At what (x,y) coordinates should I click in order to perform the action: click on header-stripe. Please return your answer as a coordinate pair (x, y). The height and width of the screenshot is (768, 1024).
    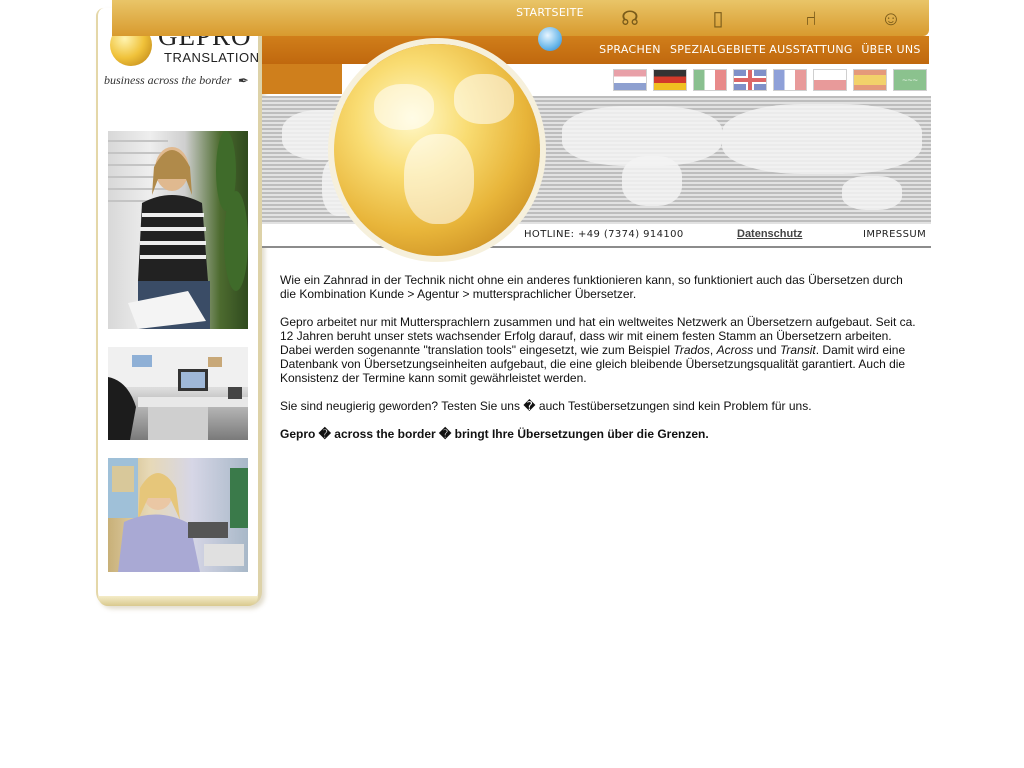
    Looking at the image, I should click on (302, 79).